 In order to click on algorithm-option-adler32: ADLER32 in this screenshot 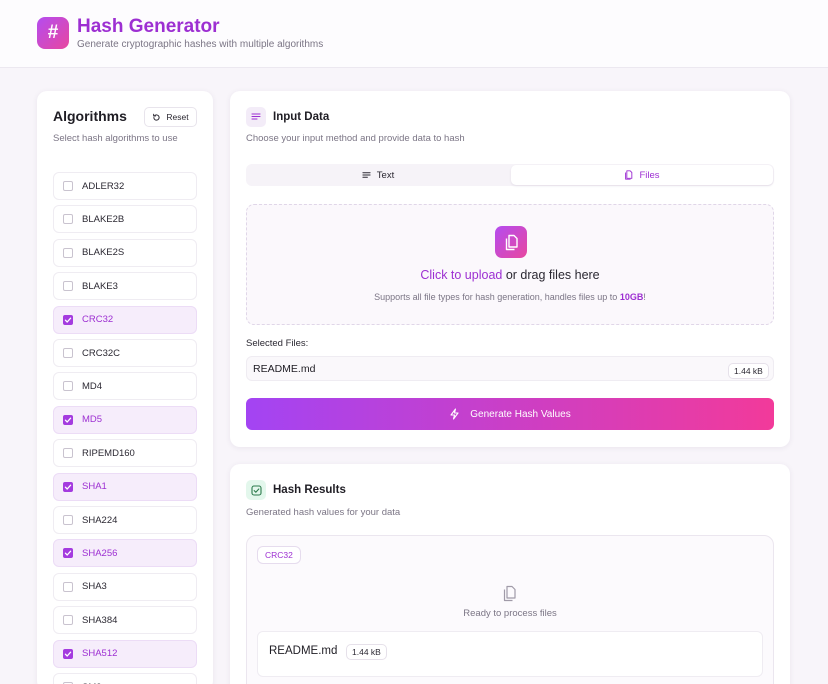, I will do `click(125, 186)`.